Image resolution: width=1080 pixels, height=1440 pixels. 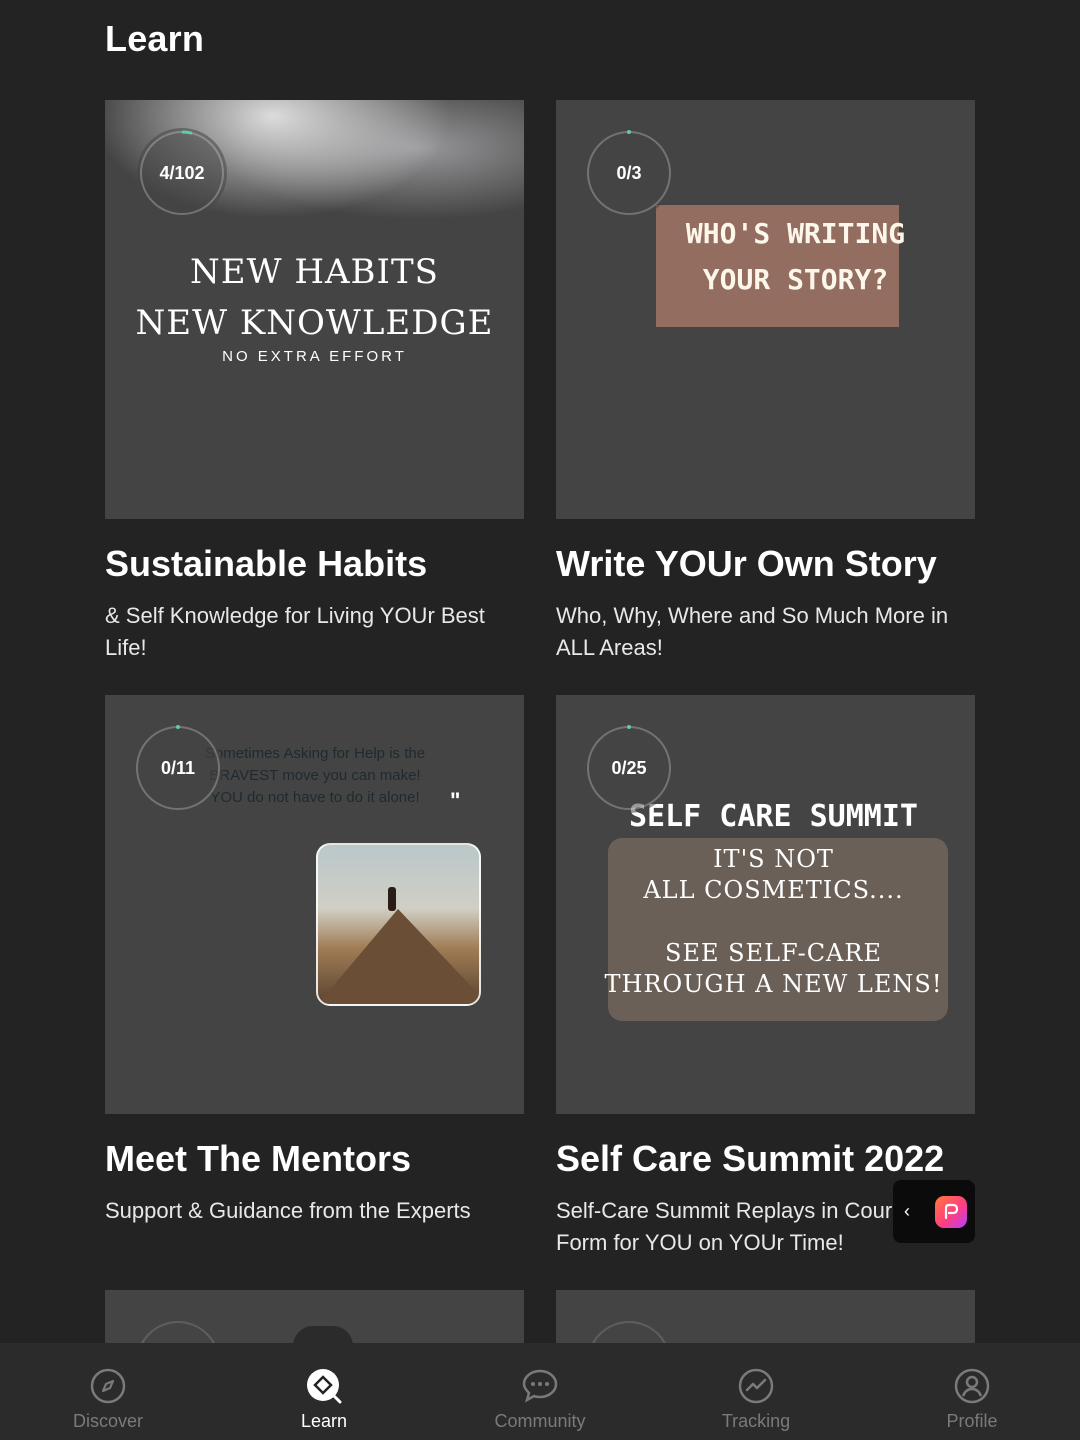 I want to click on course-title: Meet The Mentors, so click(x=258, y=1159).